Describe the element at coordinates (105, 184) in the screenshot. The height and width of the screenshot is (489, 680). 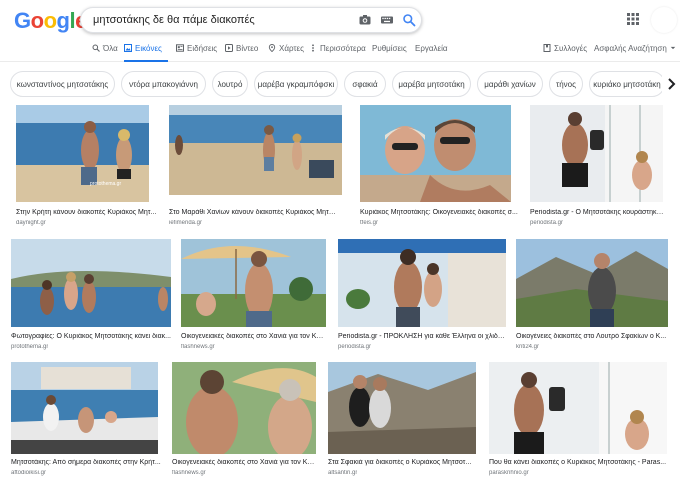
I see `svg-text: protothema.gr` at that location.